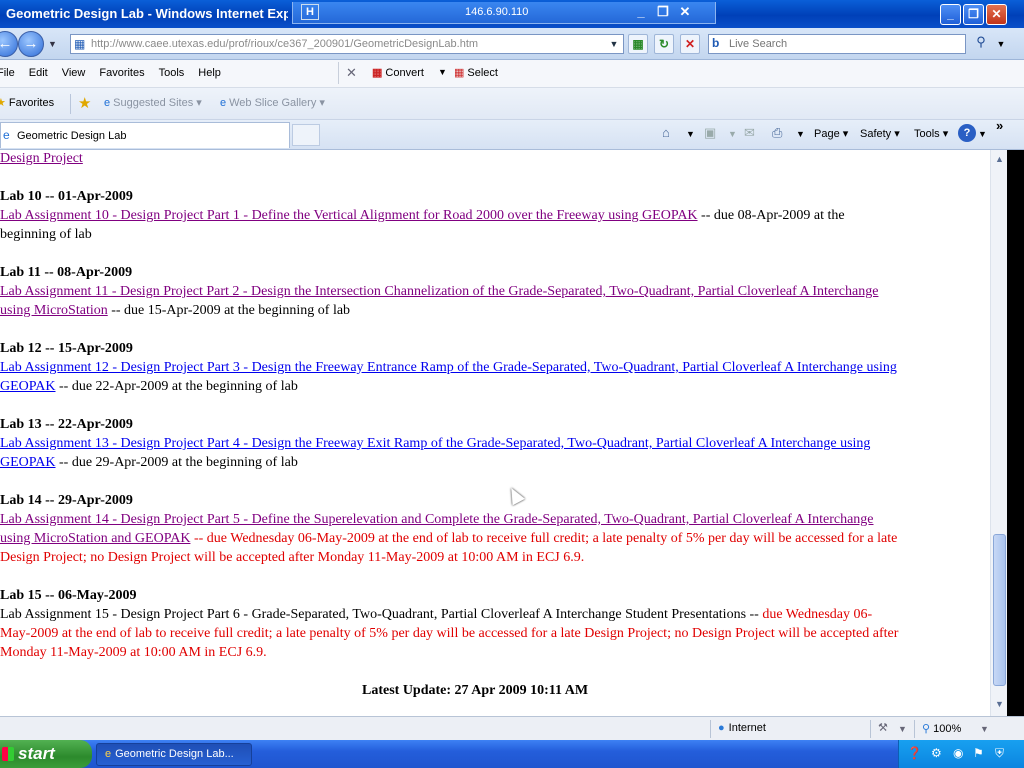 The height and width of the screenshot is (768, 1024). Describe the element at coordinates (80, 44) in the screenshot. I see `page-icon: ▦` at that location.